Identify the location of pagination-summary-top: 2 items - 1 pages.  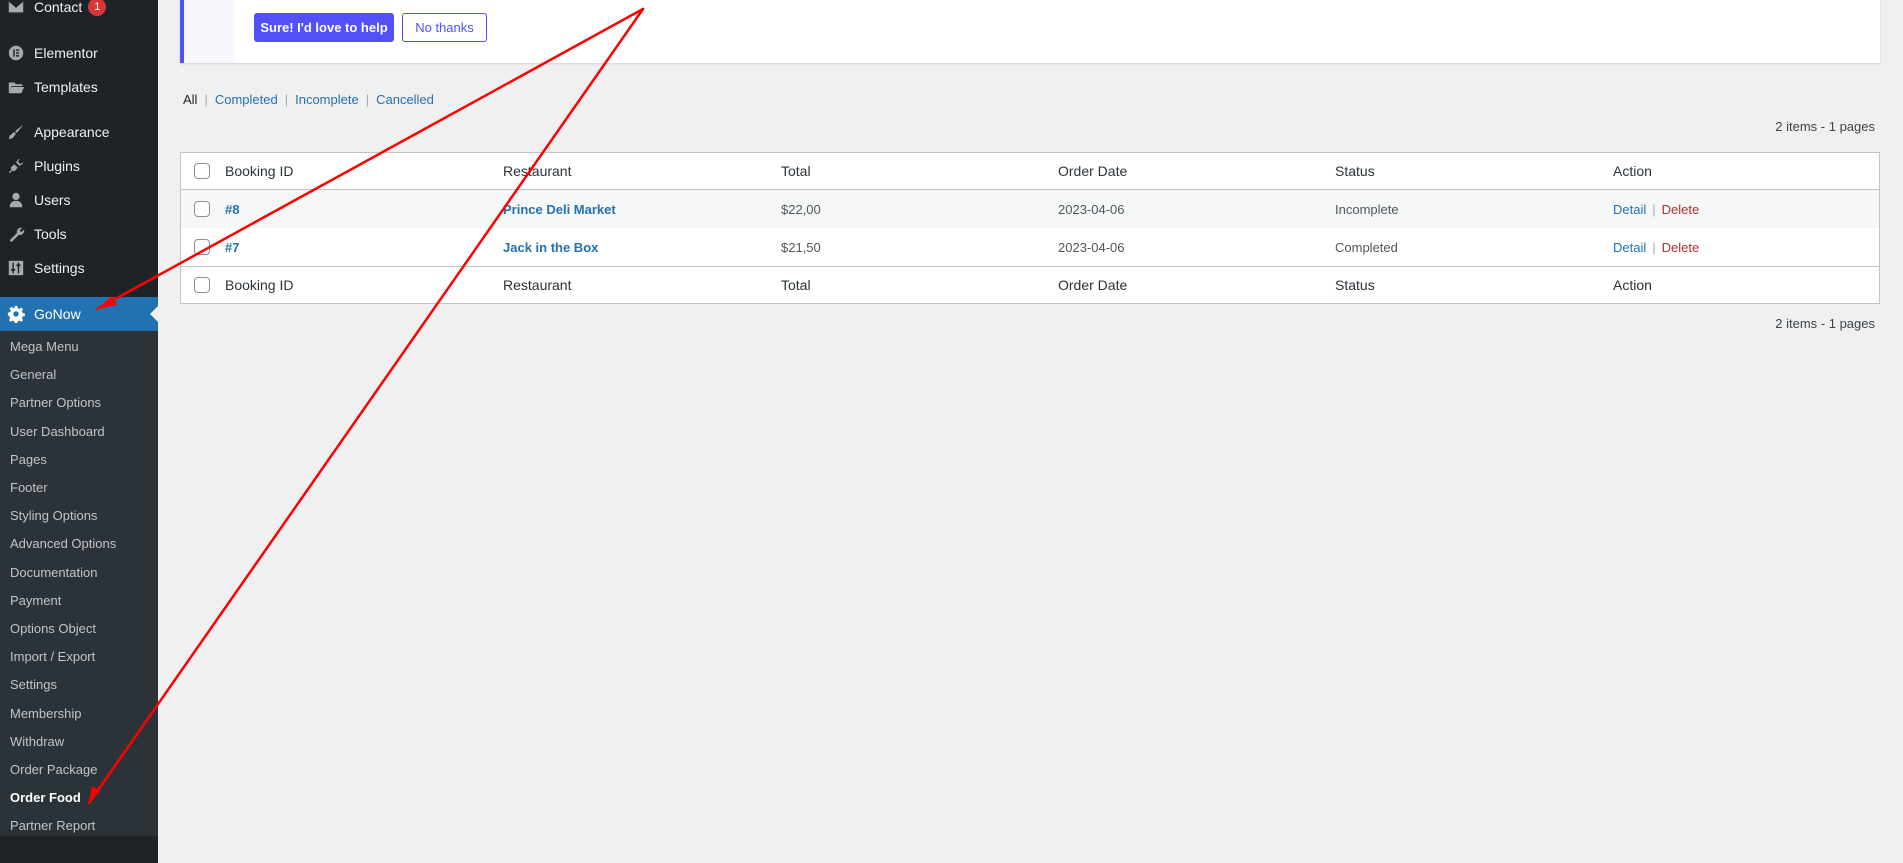
(1825, 126).